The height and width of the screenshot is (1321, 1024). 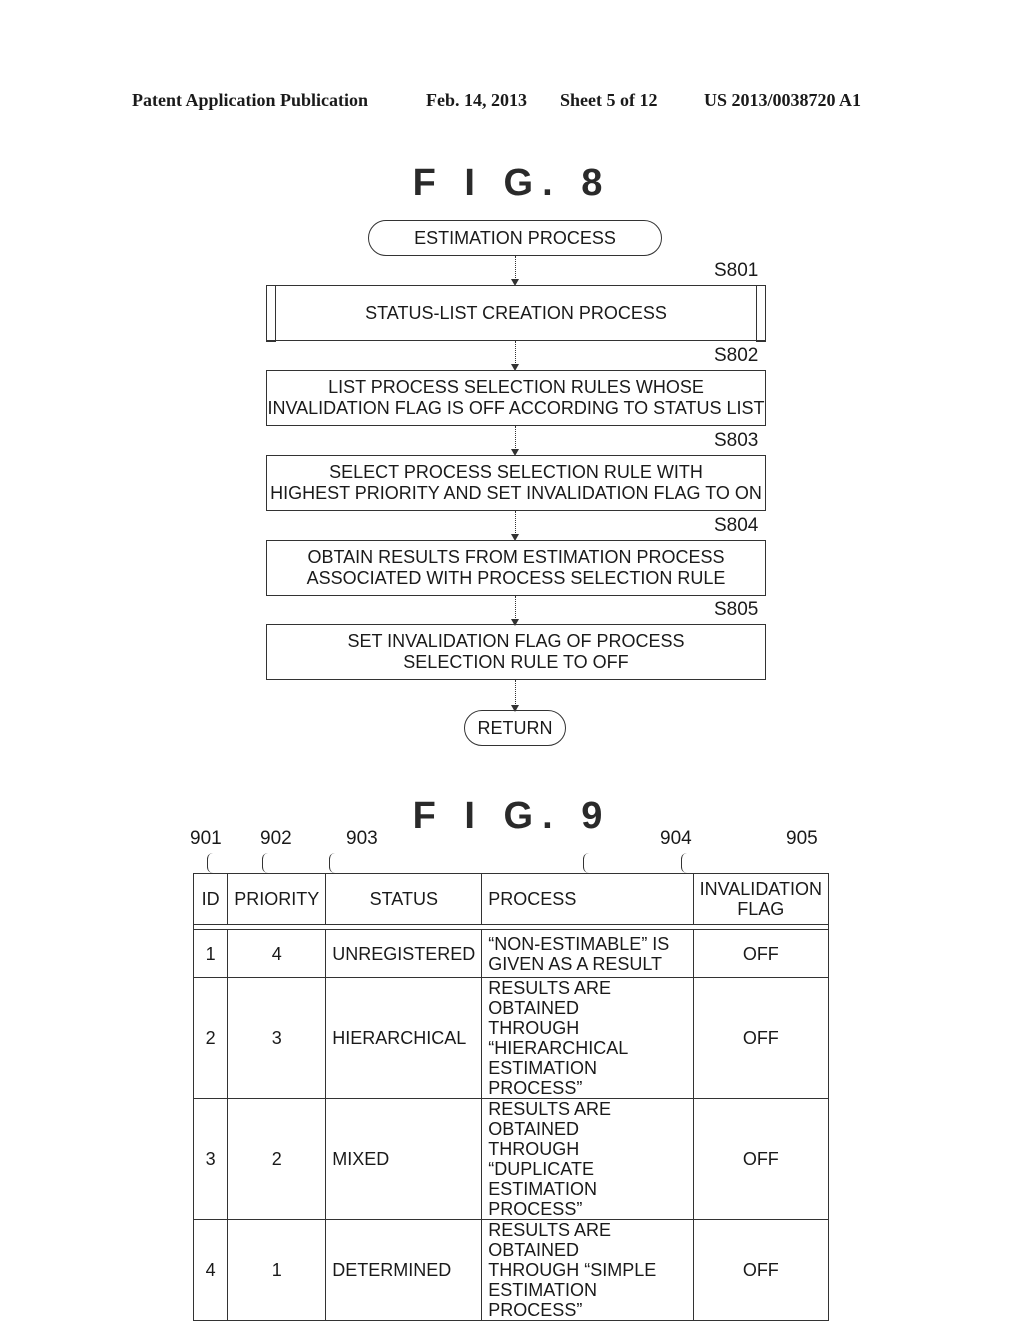 I want to click on cell-process: “NON-ESTIMABLE” IS GIVEN AS A RESULT, so click(x=587, y=953).